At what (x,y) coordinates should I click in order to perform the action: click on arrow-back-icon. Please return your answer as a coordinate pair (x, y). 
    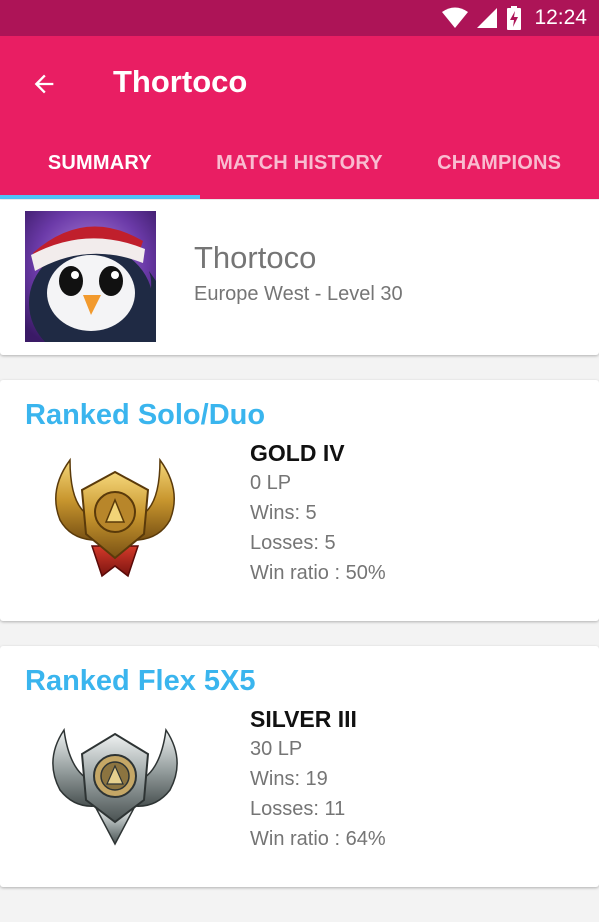
    Looking at the image, I should click on (44, 84).